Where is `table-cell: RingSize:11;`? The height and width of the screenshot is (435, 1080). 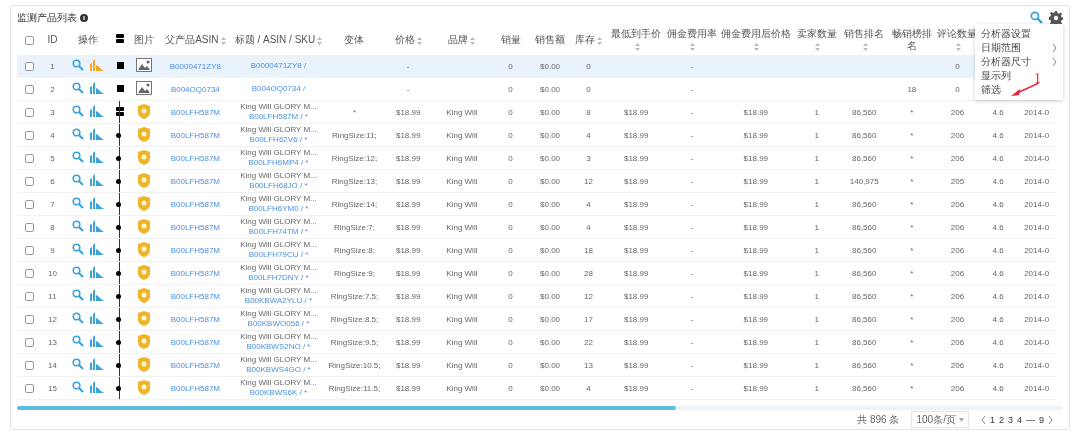
table-cell: RingSize:11; is located at coordinates (354, 135).